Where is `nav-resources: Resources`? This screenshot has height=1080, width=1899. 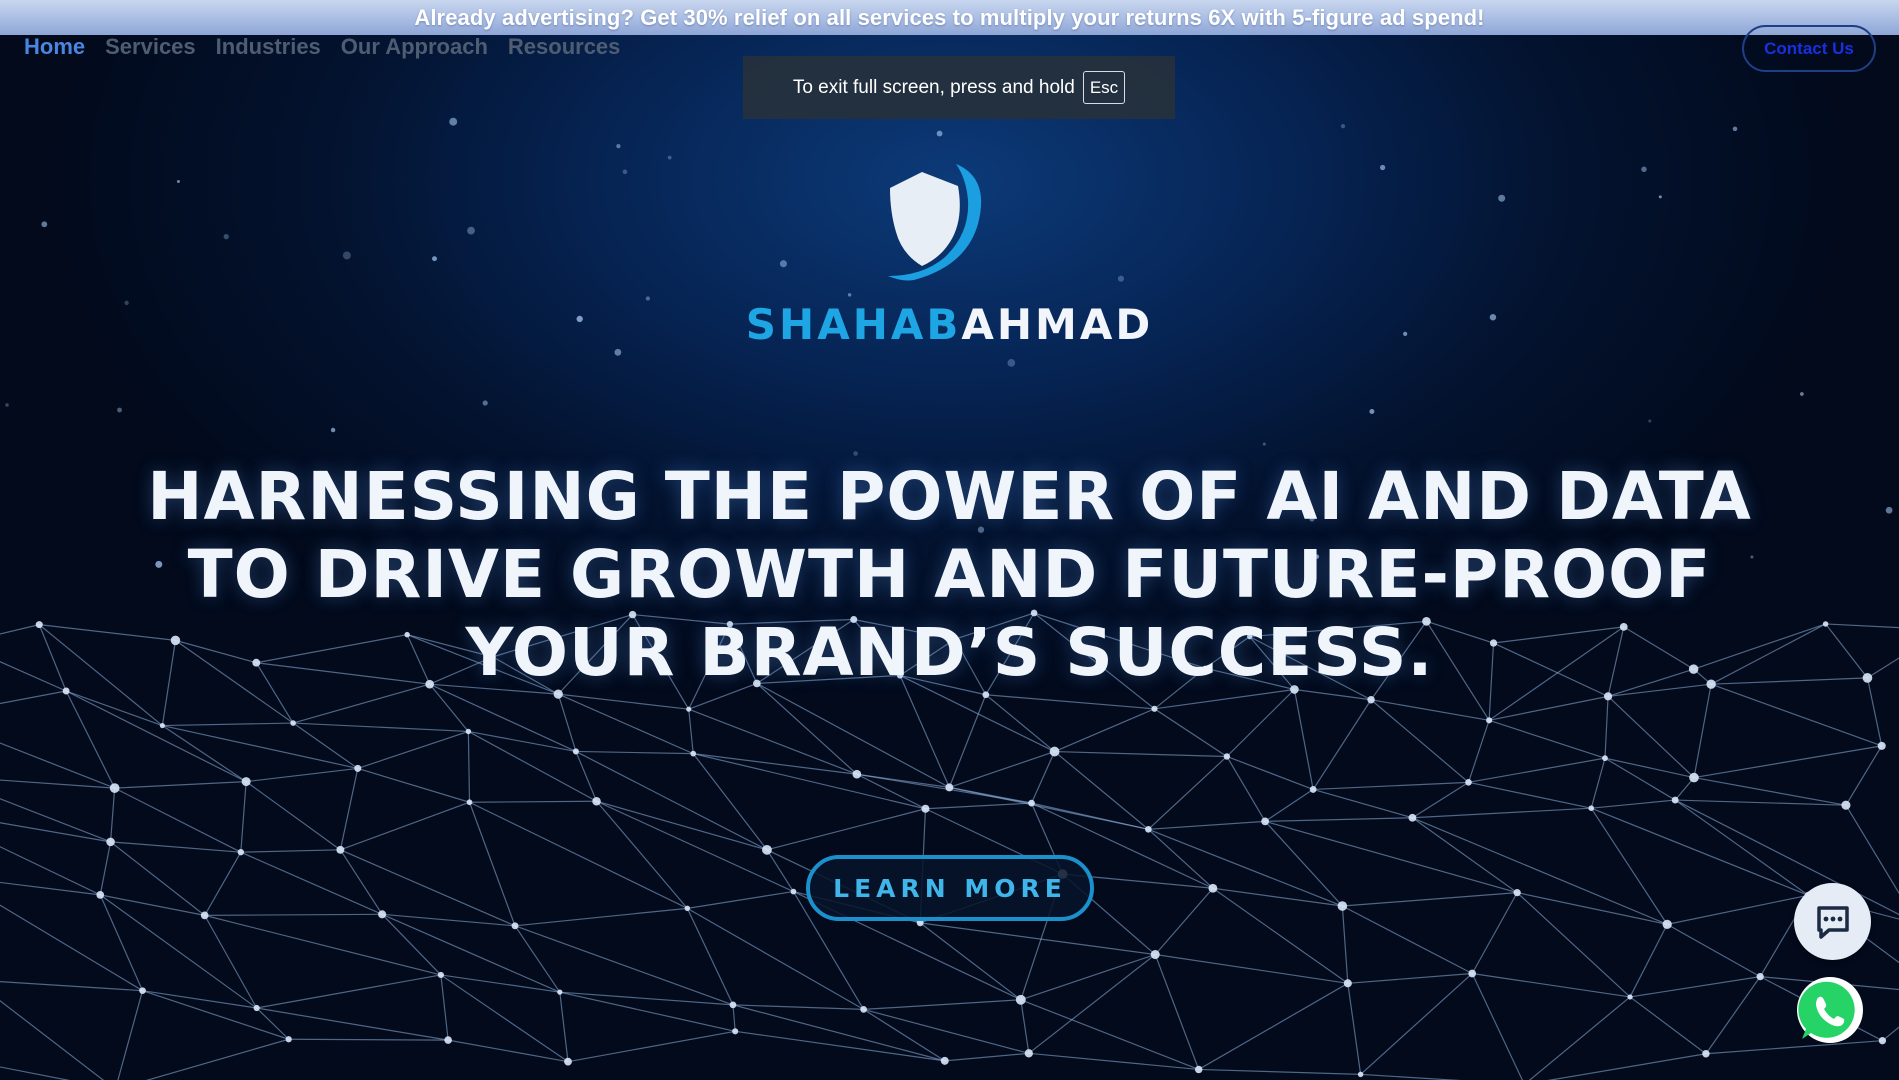 nav-resources: Resources is located at coordinates (564, 47).